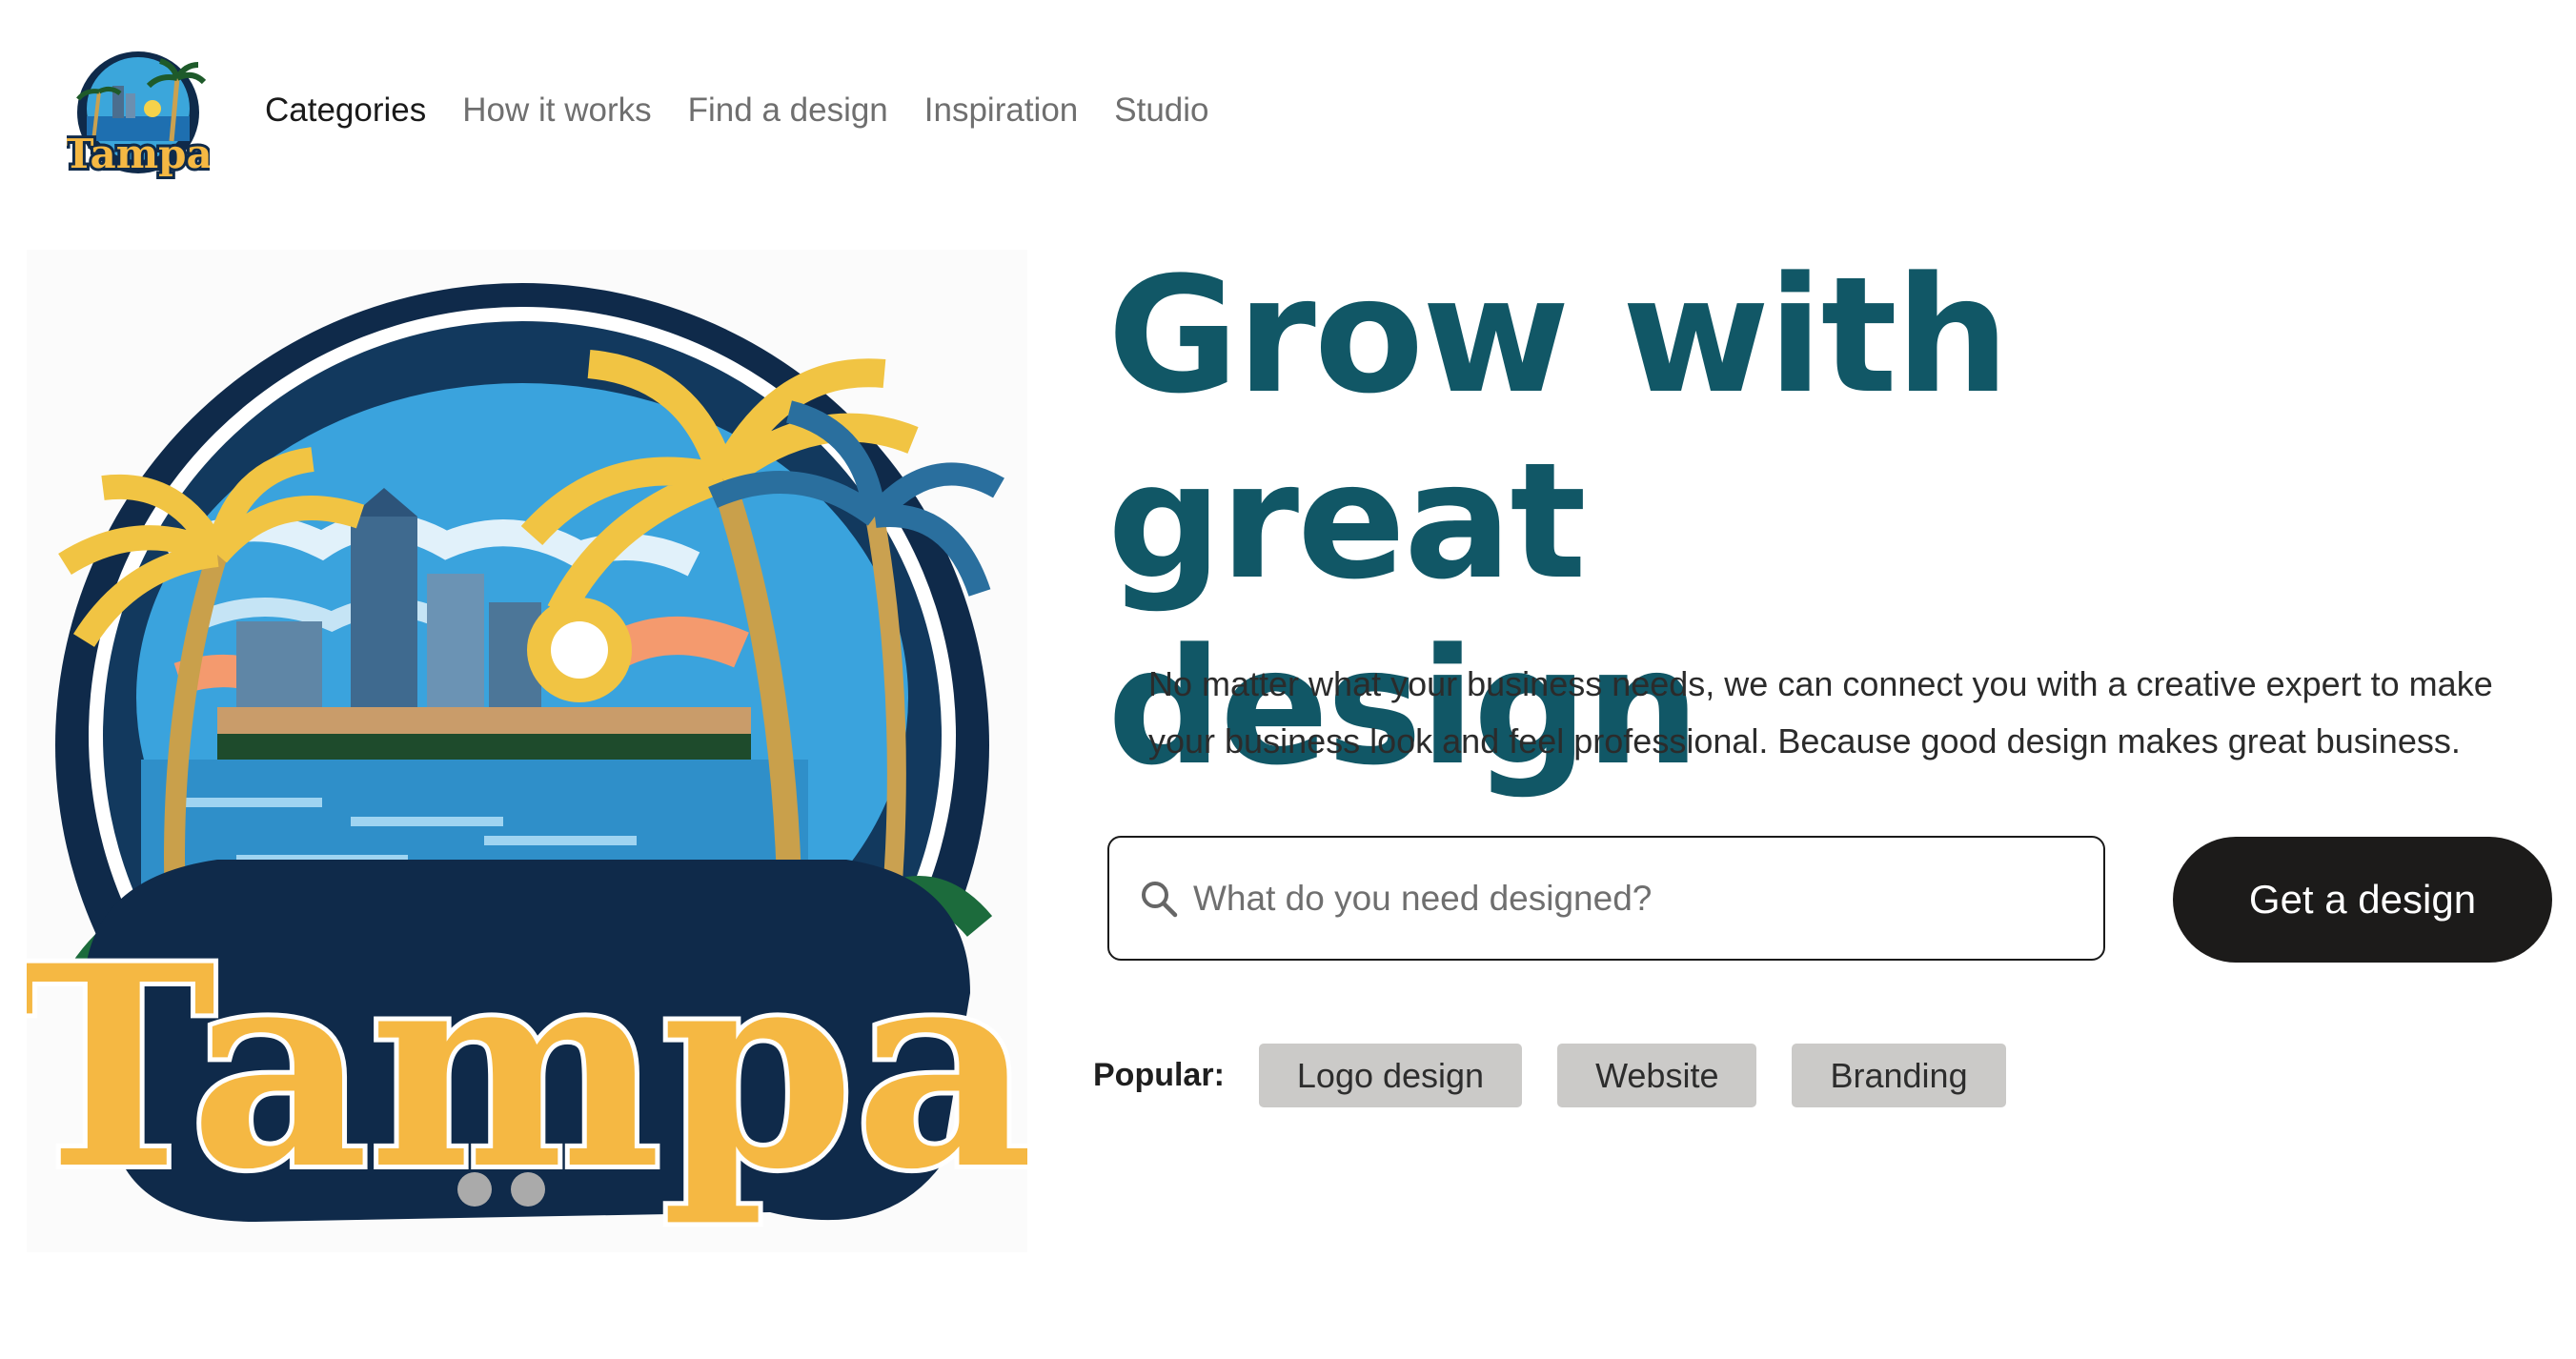 This screenshot has width=2576, height=1359. I want to click on search-icon, so click(1160, 899).